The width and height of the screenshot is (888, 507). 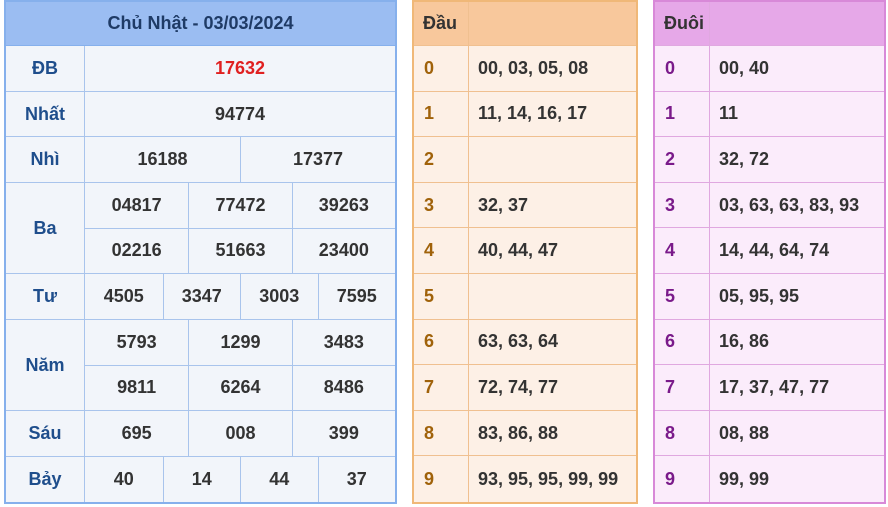 I want to click on prize-number: 04817, so click(x=136, y=204).